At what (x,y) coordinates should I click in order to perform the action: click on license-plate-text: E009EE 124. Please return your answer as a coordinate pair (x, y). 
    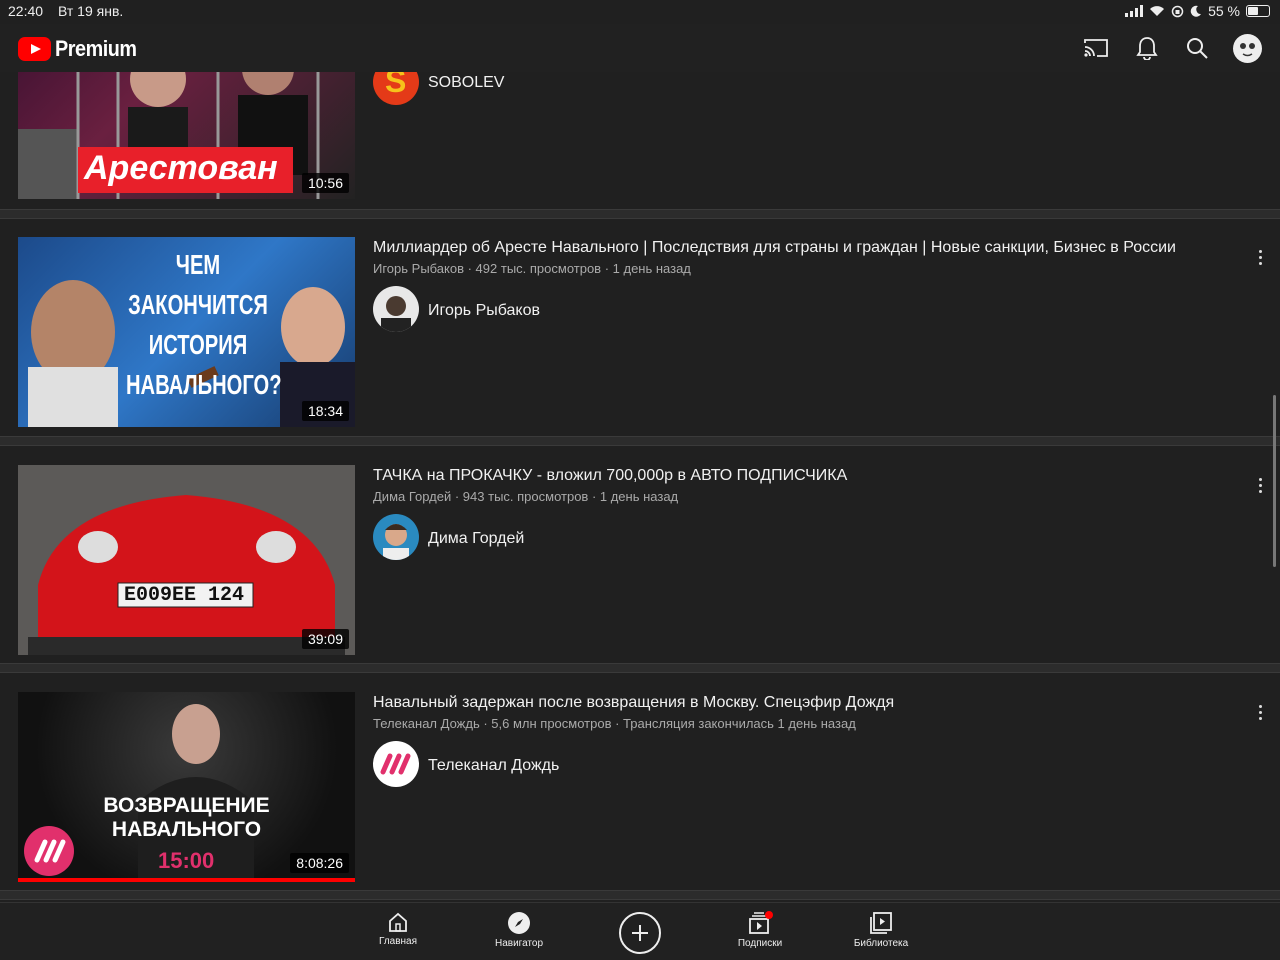
    Looking at the image, I should click on (184, 595).